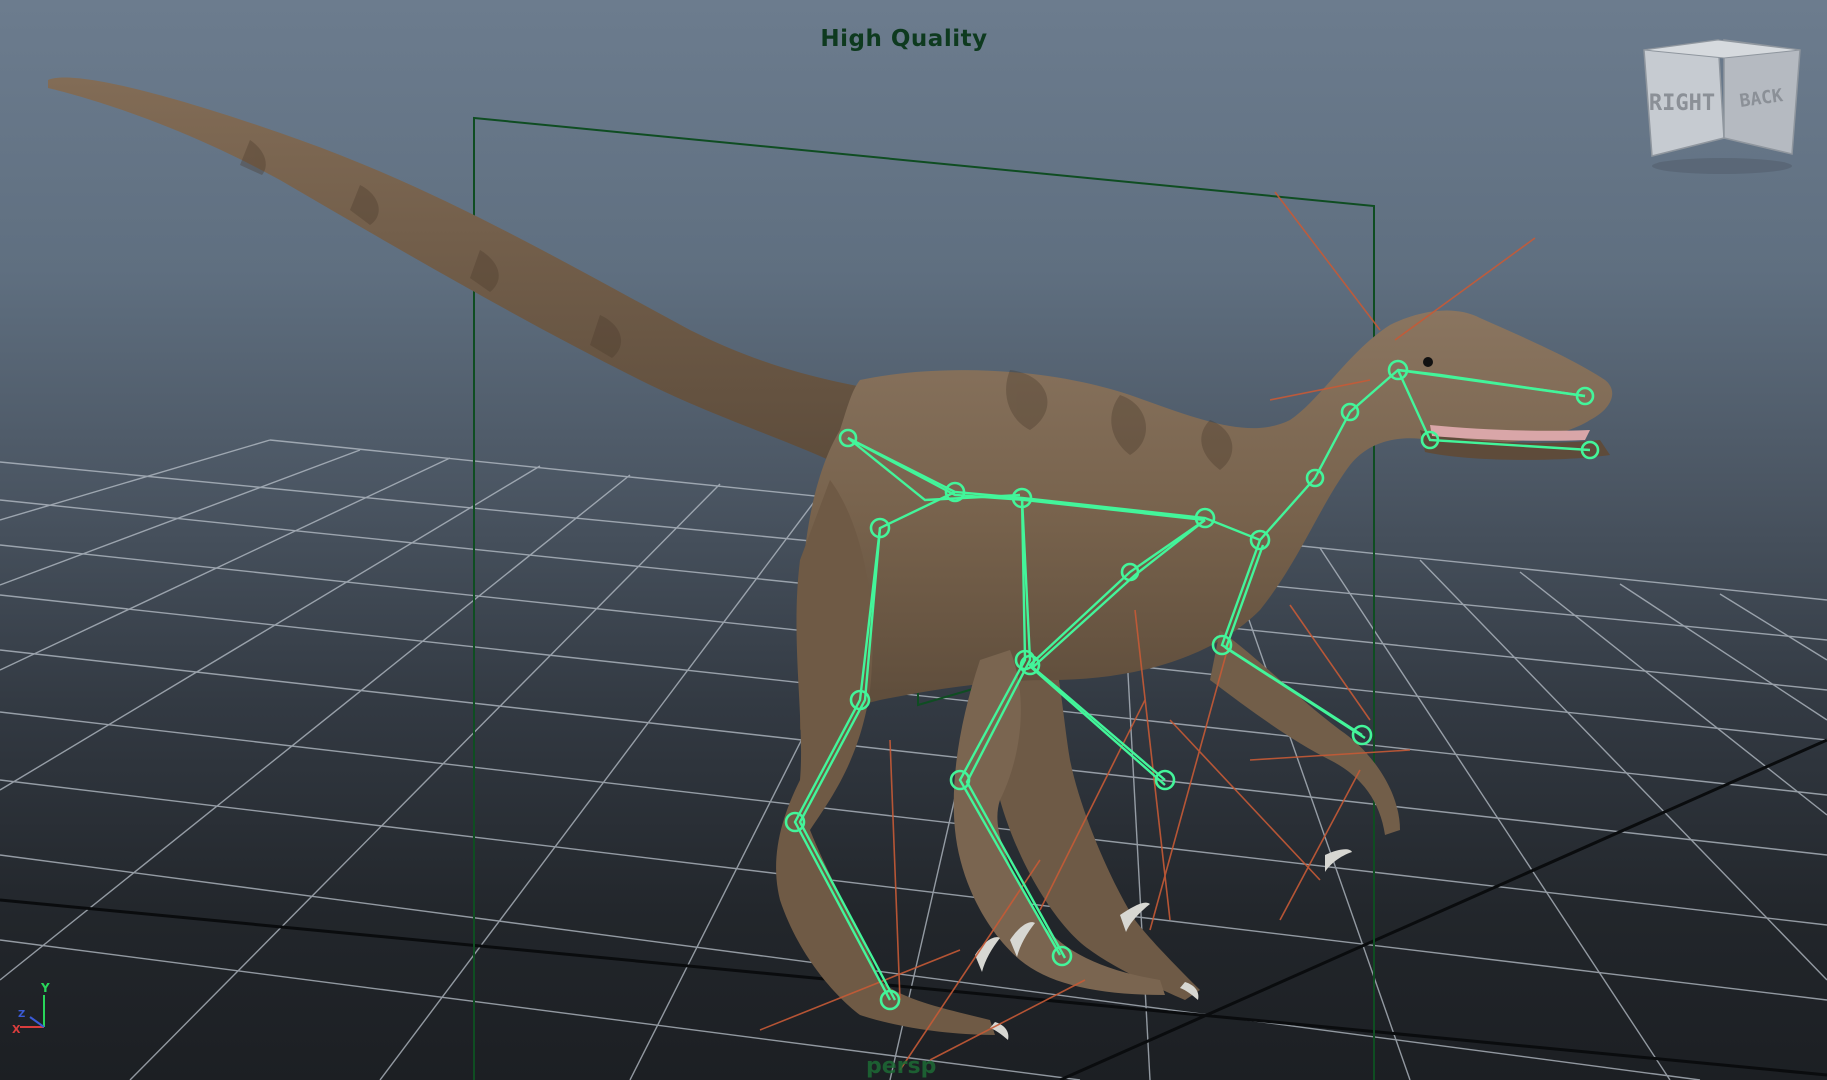 This screenshot has width=1827, height=1080. I want to click on view-cube: RIGHT BACK, so click(1725, 108).